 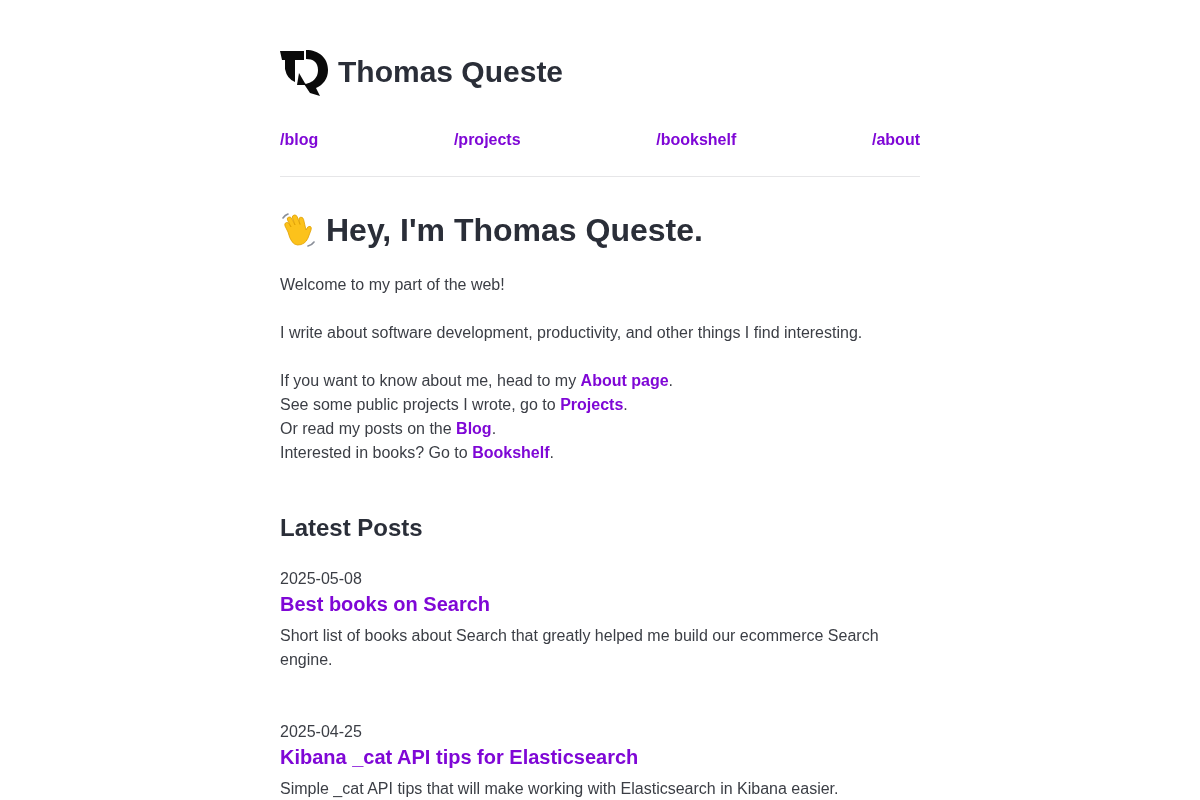 What do you see at coordinates (592, 404) in the screenshot?
I see `inline-link: Projects` at bounding box center [592, 404].